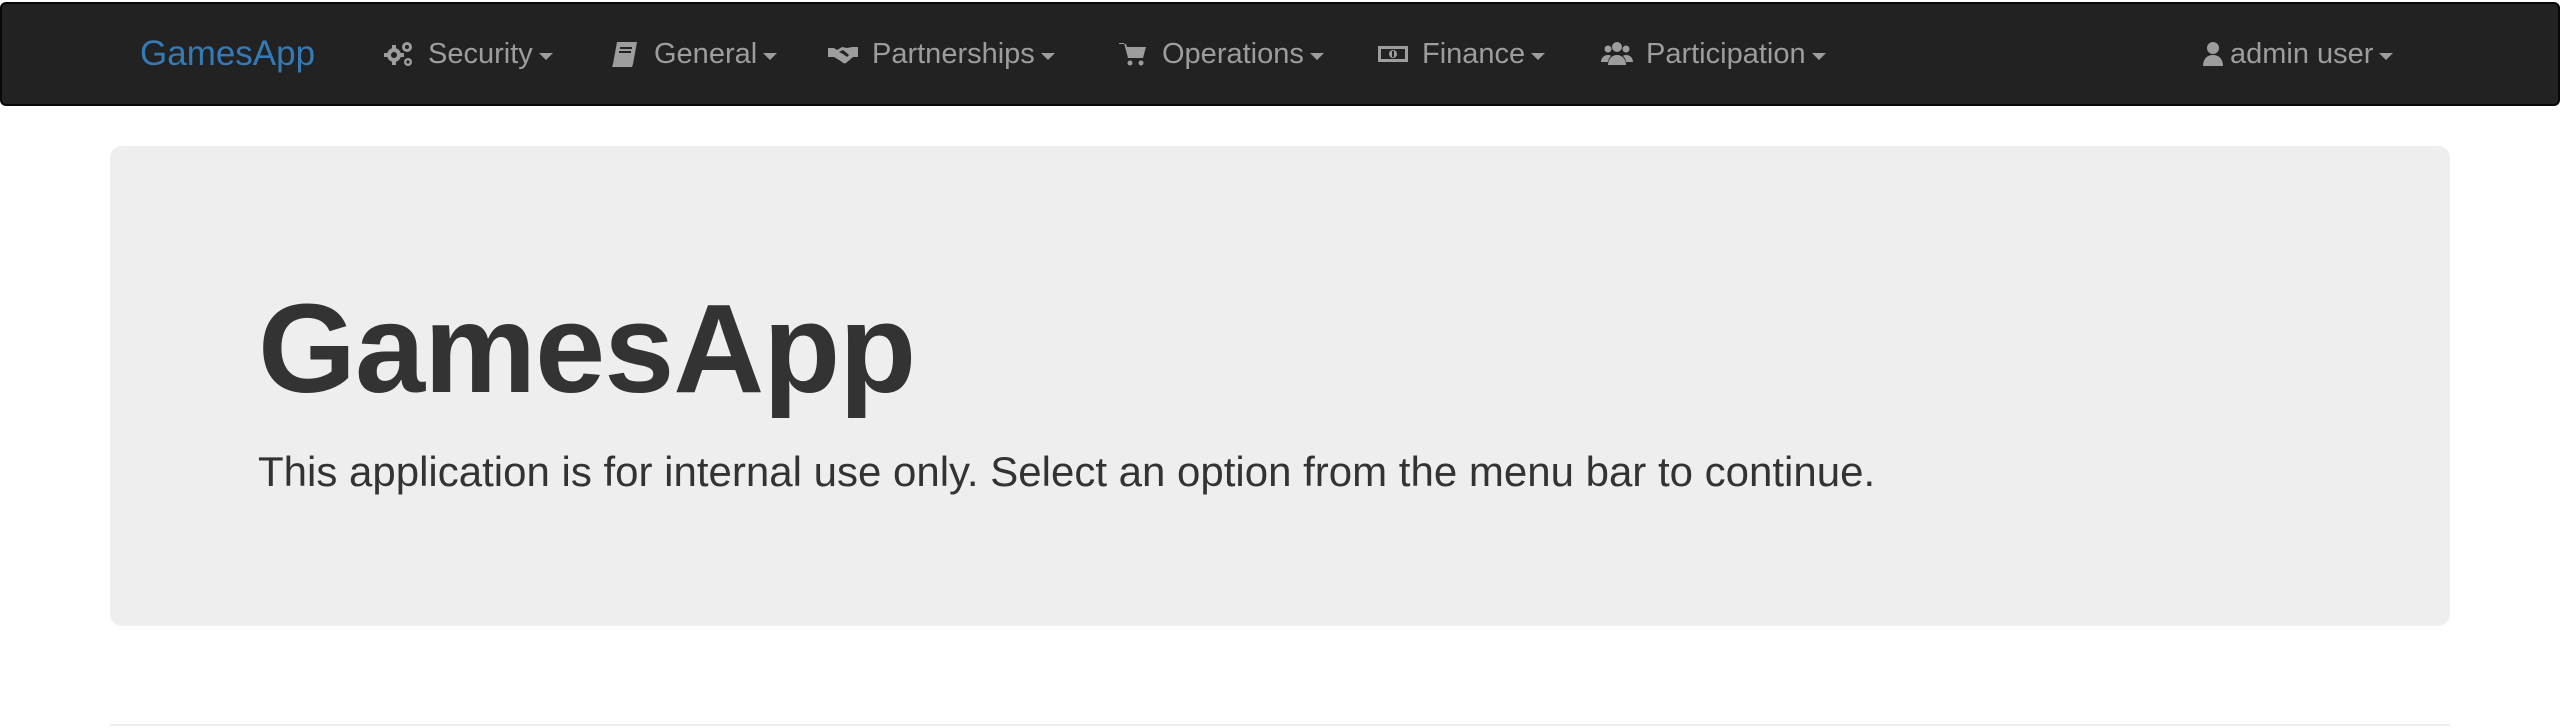 The image size is (2560, 728). Describe the element at coordinates (587, 348) in the screenshot. I see `page-title: GamesApp` at that location.